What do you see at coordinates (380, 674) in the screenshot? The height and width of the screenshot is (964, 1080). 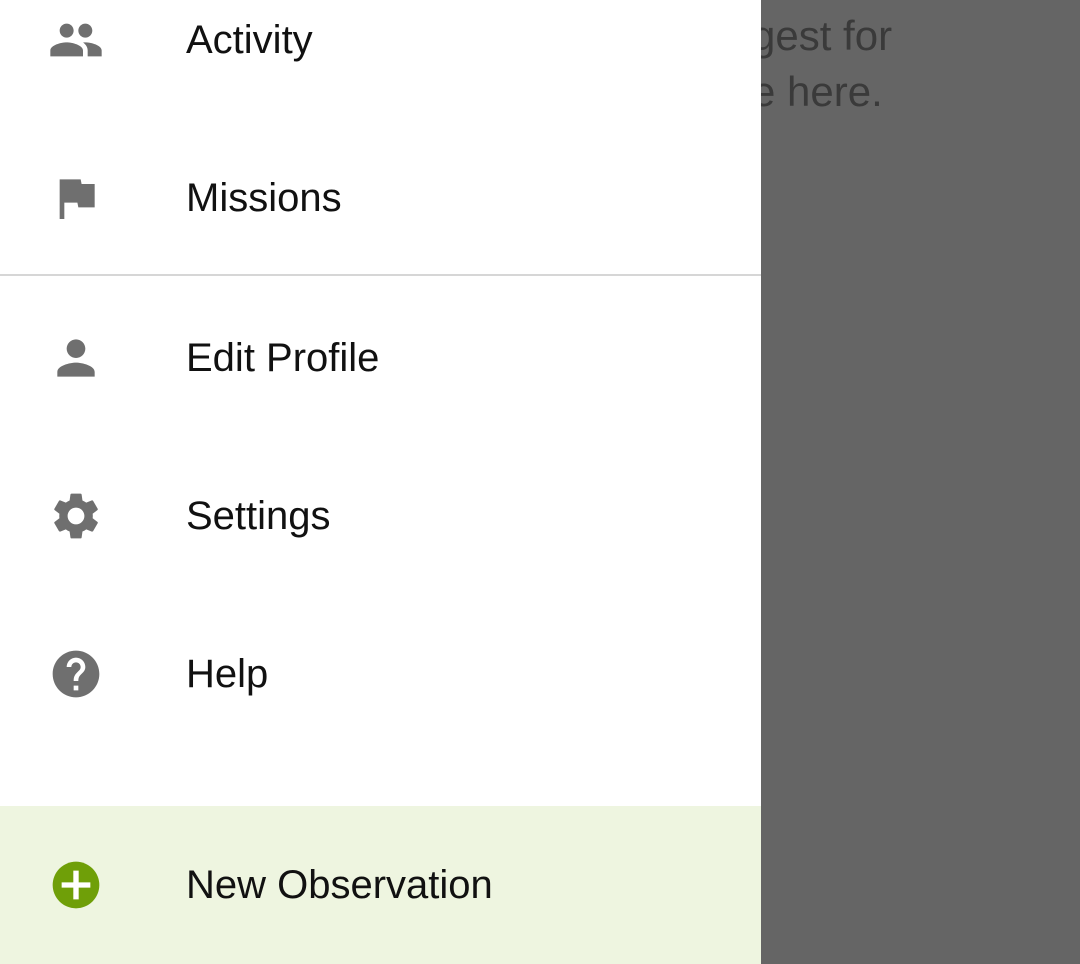 I see `drawer-item-help: Help` at bounding box center [380, 674].